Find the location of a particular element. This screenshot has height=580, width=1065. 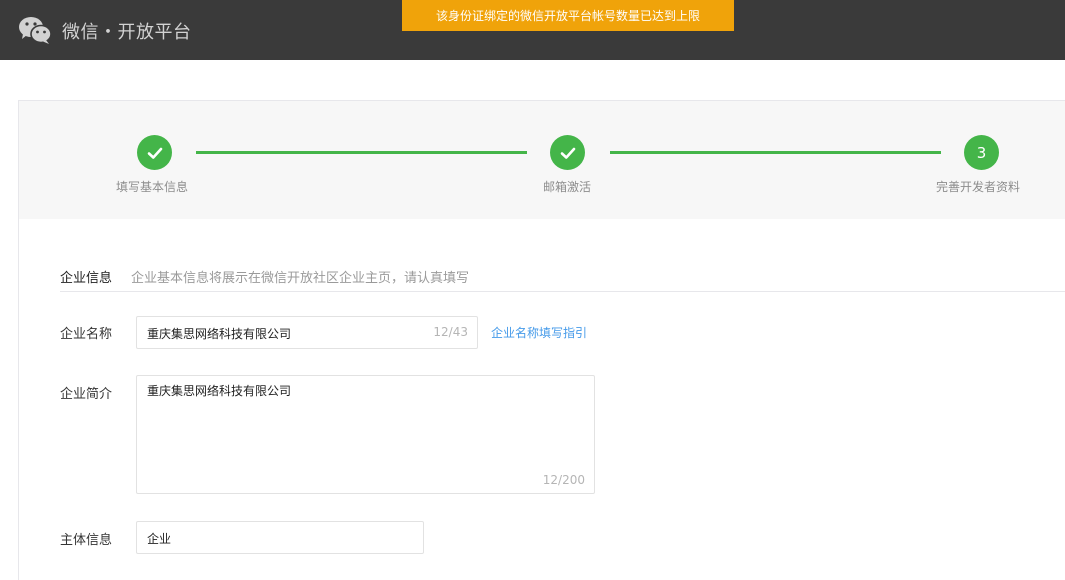

company-intro-label: 企业简介 is located at coordinates (86, 394).